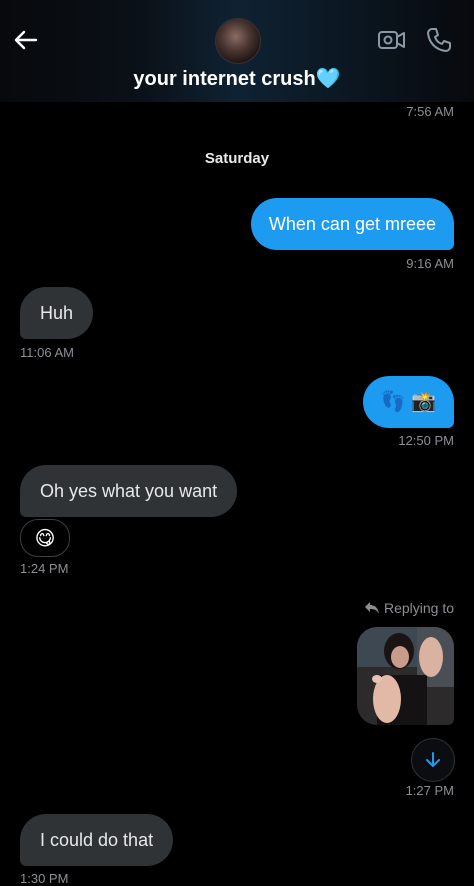 The image size is (474, 886). I want to click on day-separator: Saturday, so click(237, 158).